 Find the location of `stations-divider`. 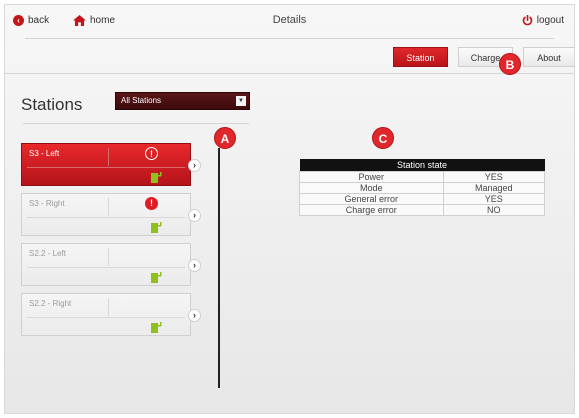

stations-divider is located at coordinates (136, 123).